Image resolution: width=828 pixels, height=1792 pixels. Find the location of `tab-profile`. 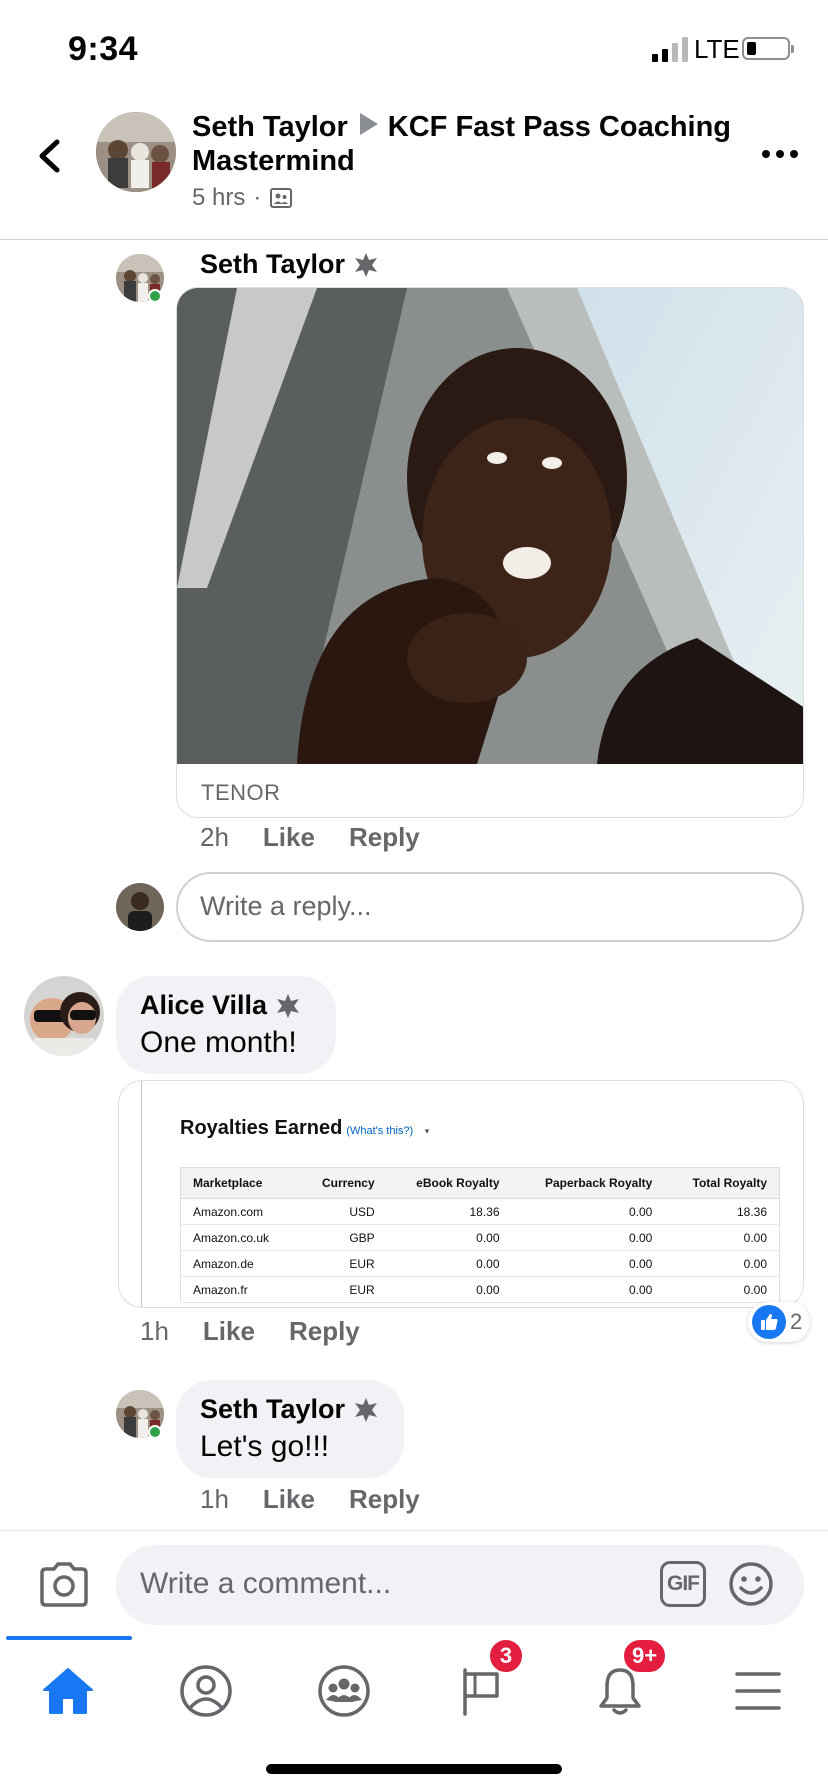

tab-profile is located at coordinates (206, 1691).